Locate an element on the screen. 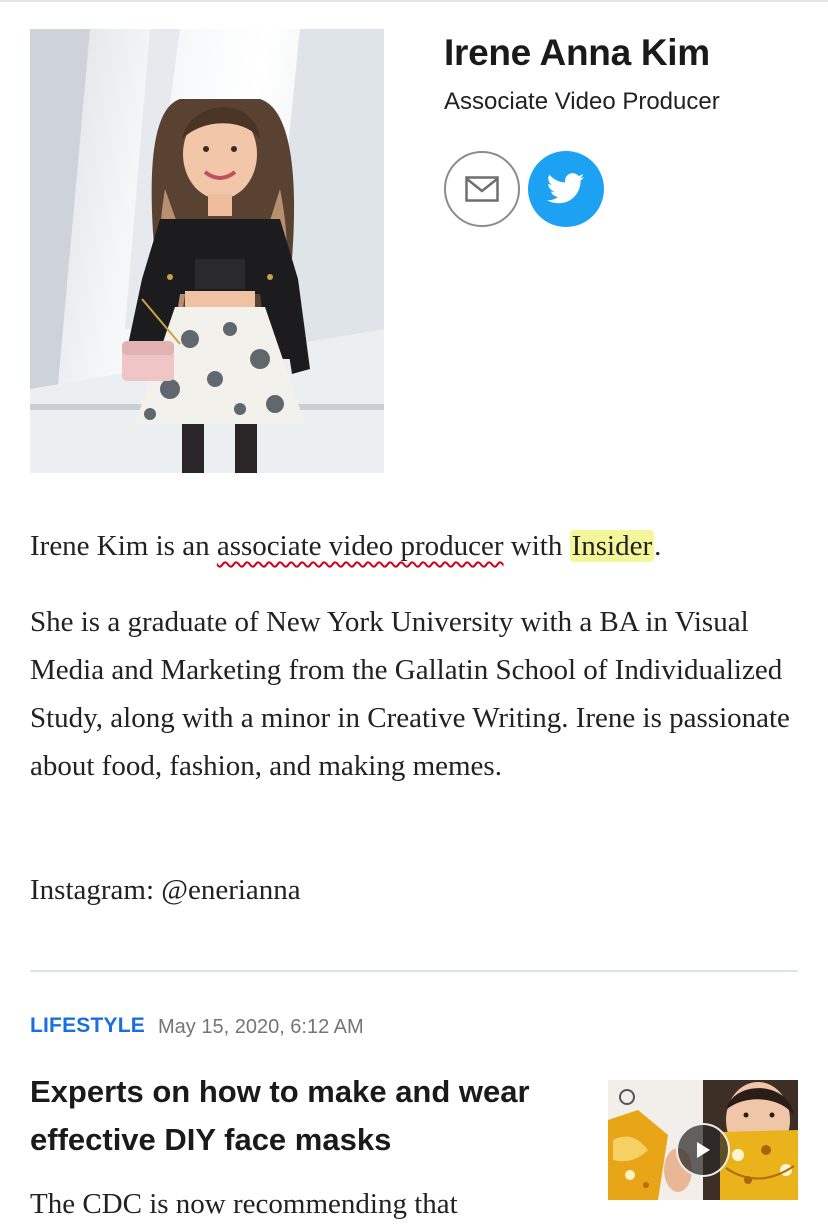 This screenshot has height=1228, width=828. article-excerpt: The CDC is now recommending that is located at coordinates (244, 1204).